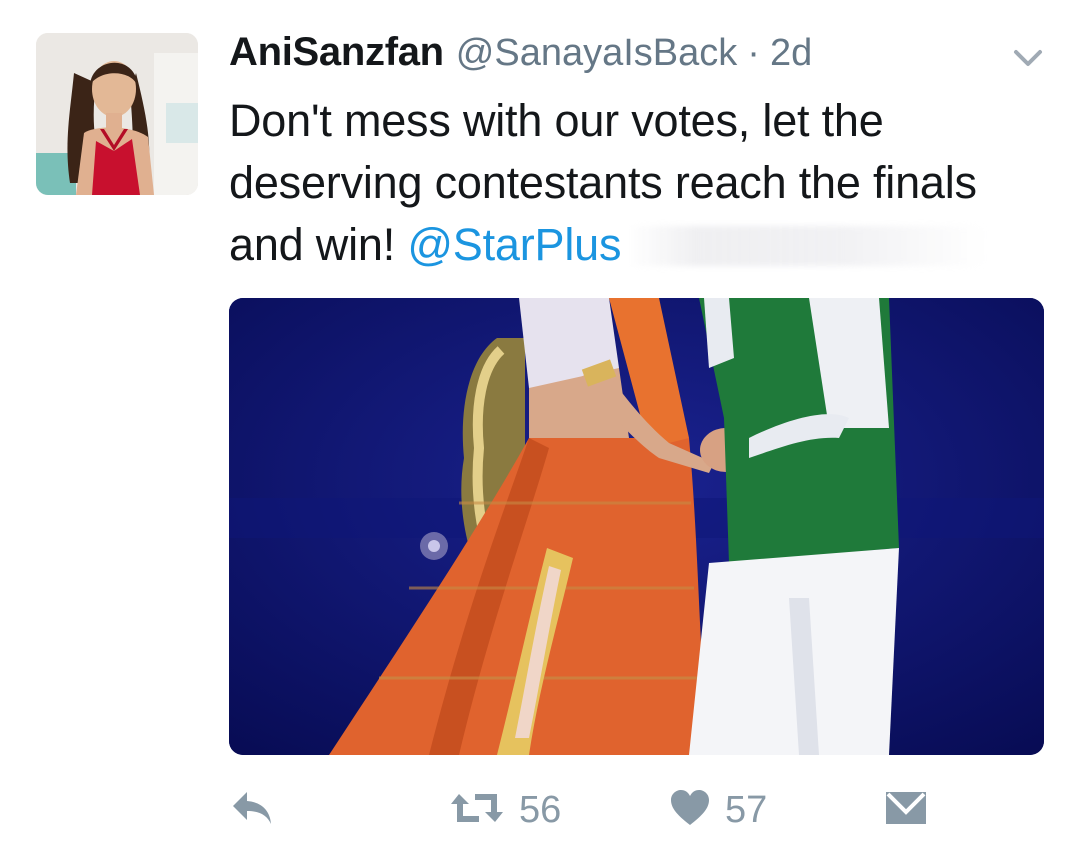  Describe the element at coordinates (718, 810) in the screenshot. I see `like-button: 57` at that location.